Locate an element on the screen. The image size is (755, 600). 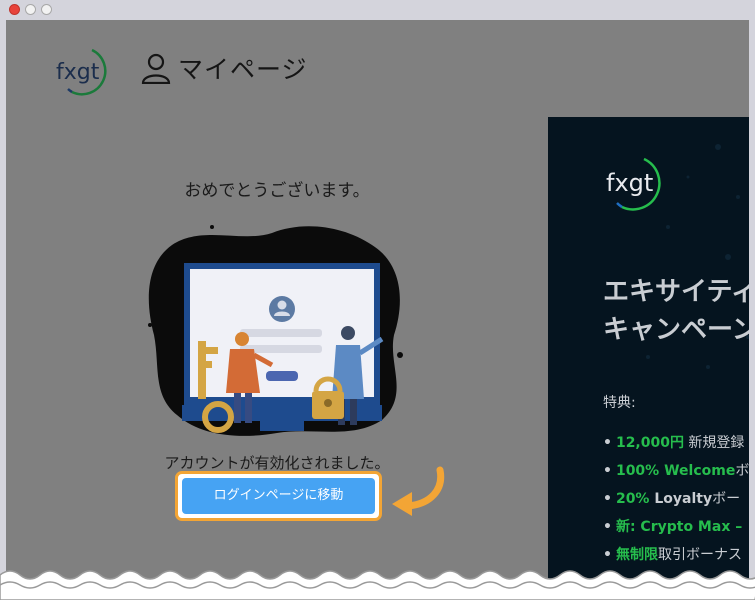
account-activated-message: アカウントが有効化されました。 is located at coordinates (277, 463).